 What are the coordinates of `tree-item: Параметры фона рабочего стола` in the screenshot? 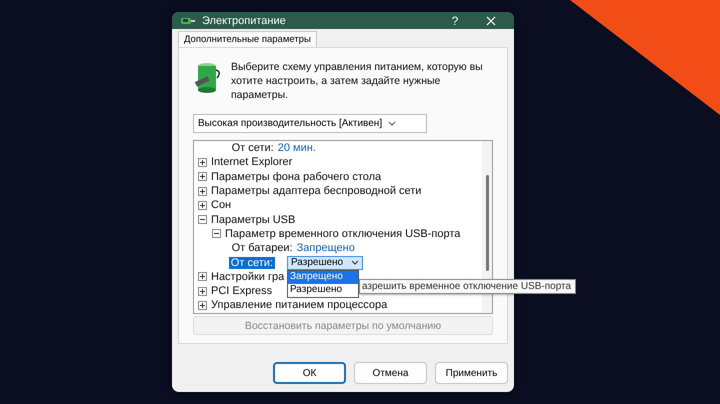 It's located at (296, 176).